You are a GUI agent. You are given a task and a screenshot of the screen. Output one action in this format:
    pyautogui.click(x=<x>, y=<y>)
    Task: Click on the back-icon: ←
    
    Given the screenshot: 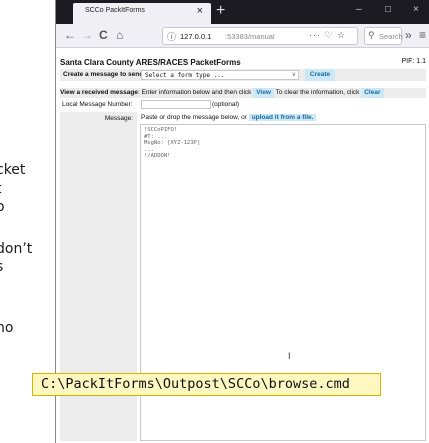 What is the action you would take?
    pyautogui.click(x=70, y=35)
    